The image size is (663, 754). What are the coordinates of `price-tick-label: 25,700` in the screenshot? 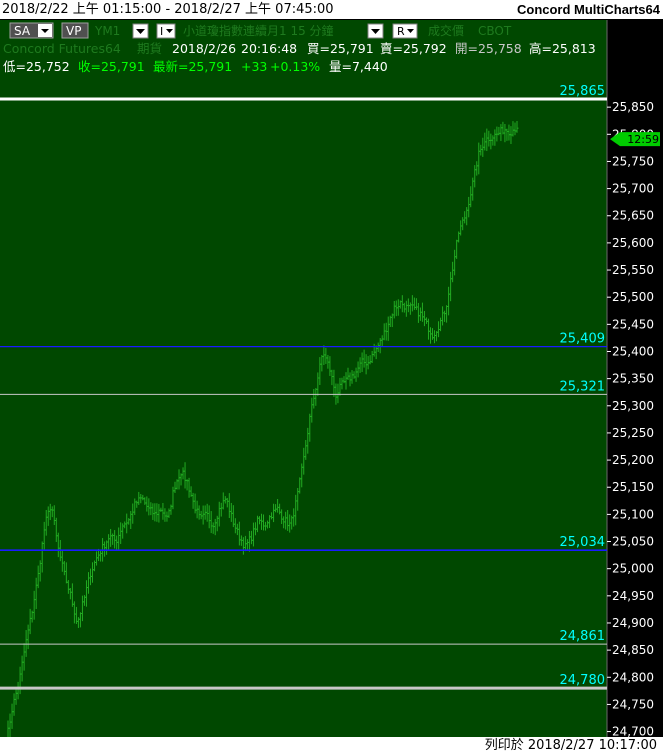 It's located at (633, 189).